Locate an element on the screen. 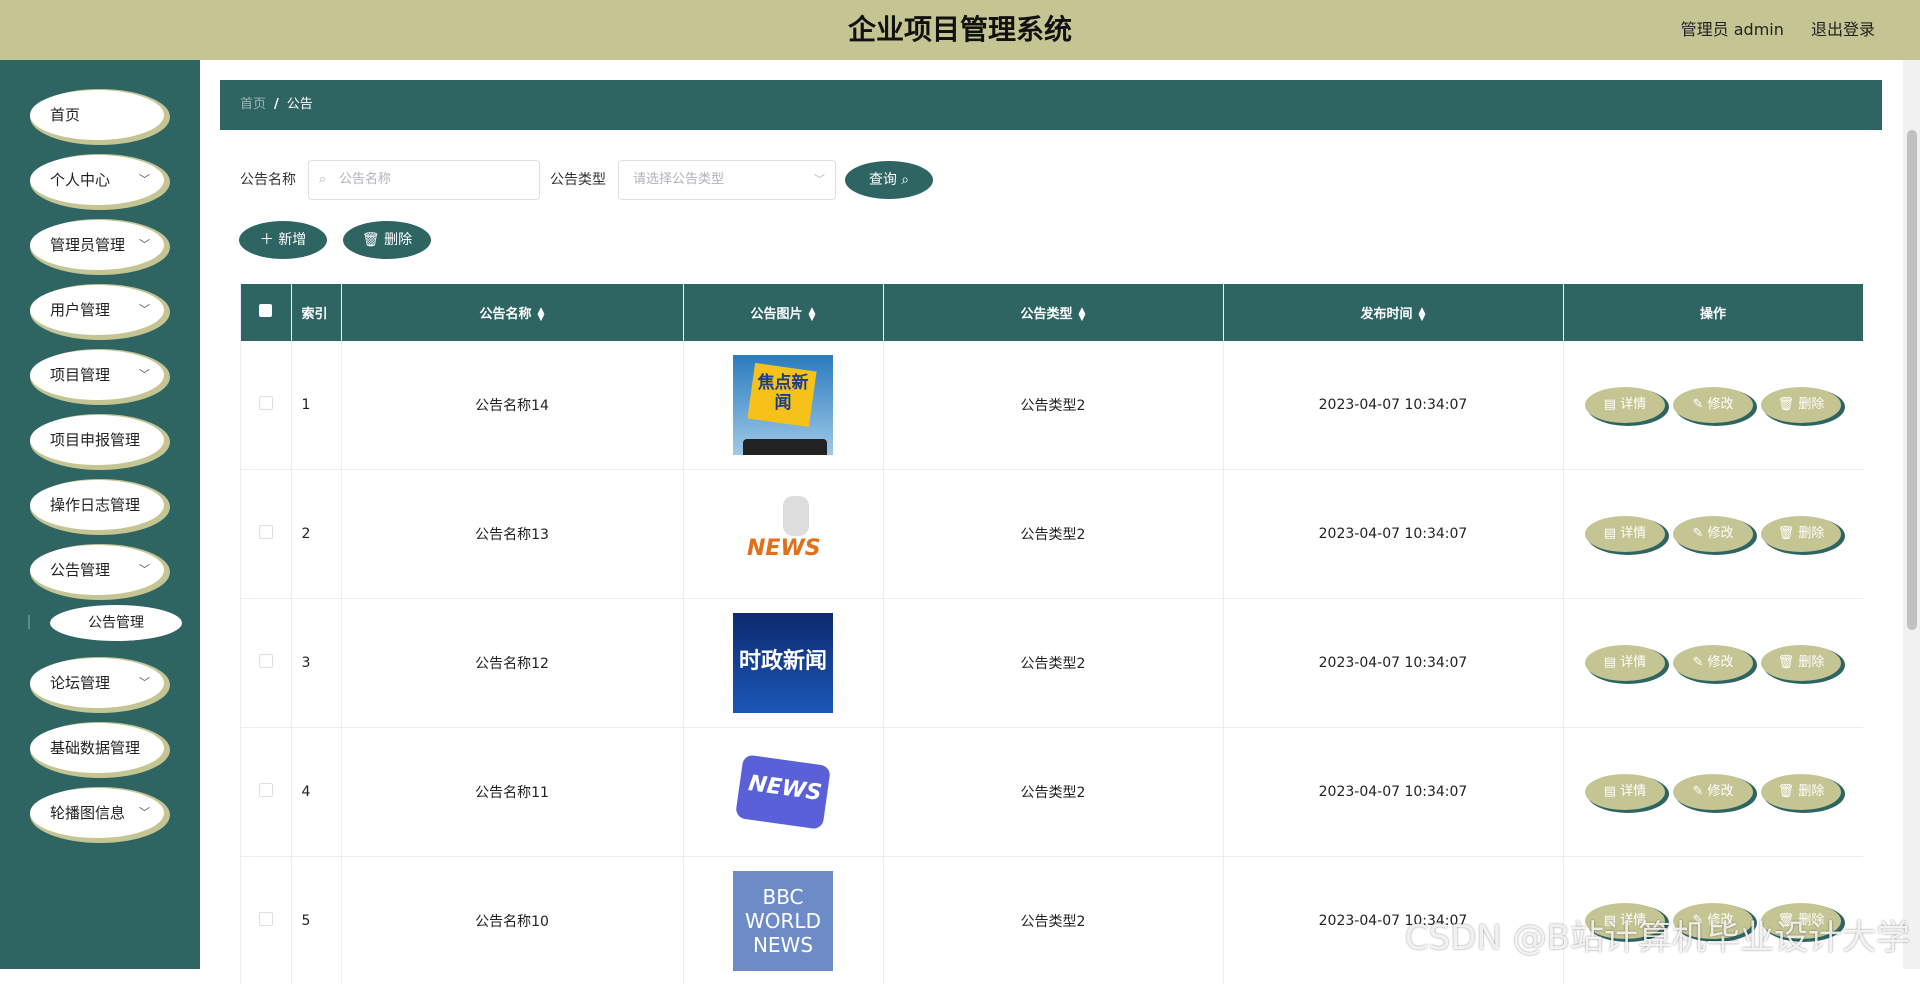 This screenshot has height=984, width=1920. submenu-item-announcement-manage: 公告管理 is located at coordinates (116, 623).